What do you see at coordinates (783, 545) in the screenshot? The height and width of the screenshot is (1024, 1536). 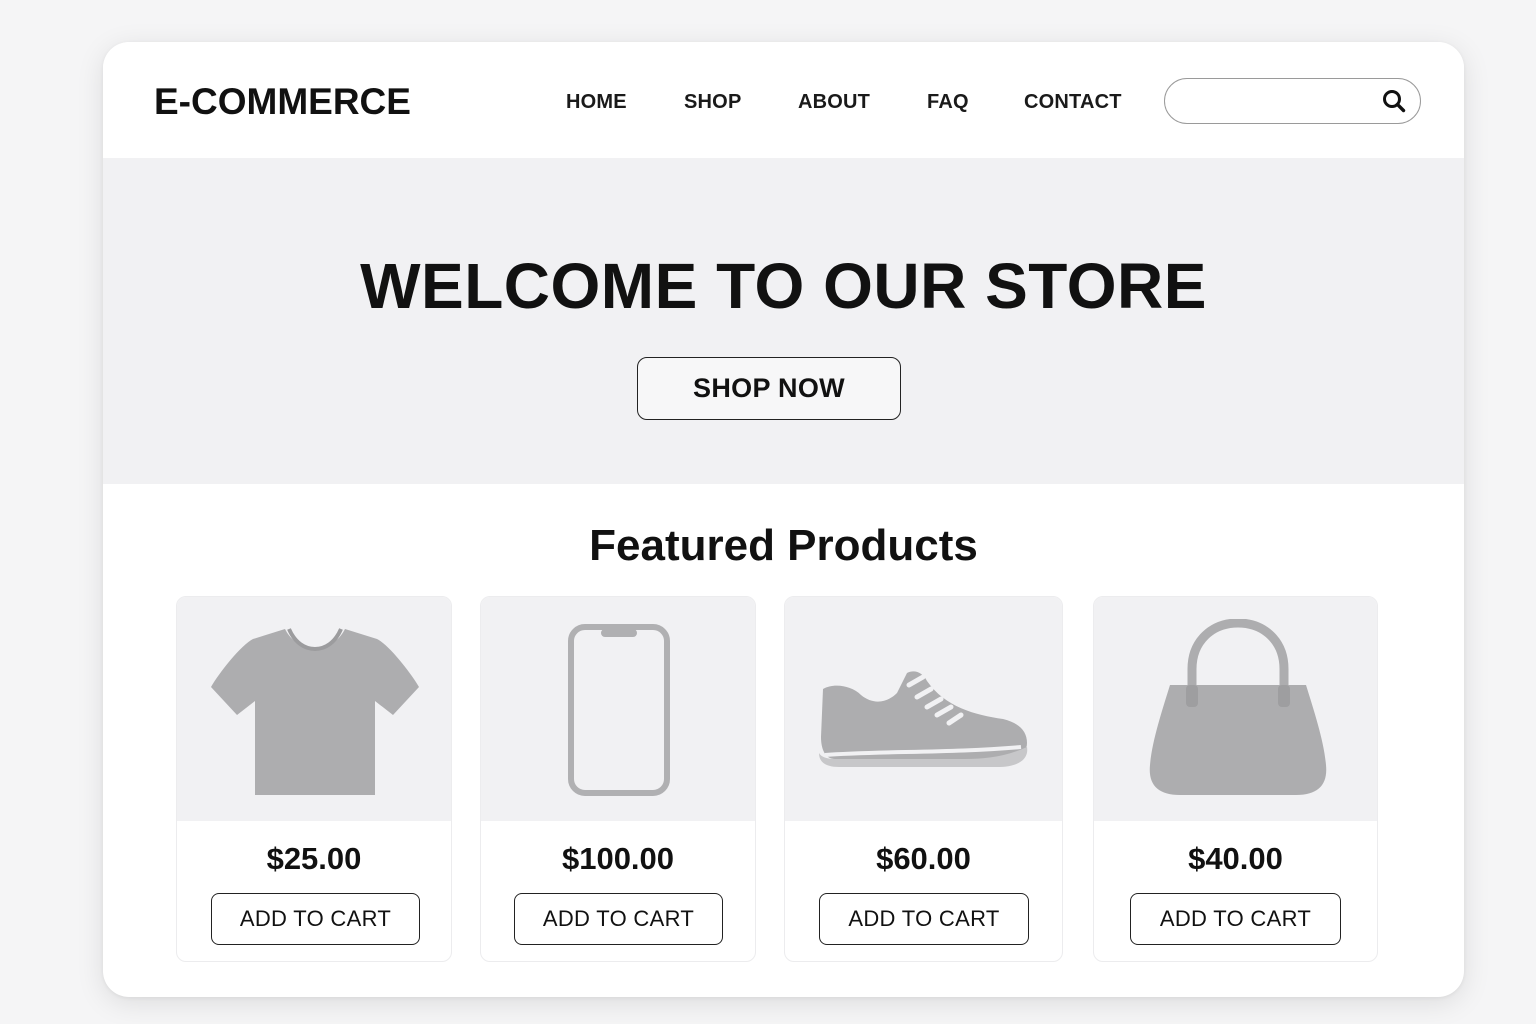 I see `featured-products-title: Featured Products` at bounding box center [783, 545].